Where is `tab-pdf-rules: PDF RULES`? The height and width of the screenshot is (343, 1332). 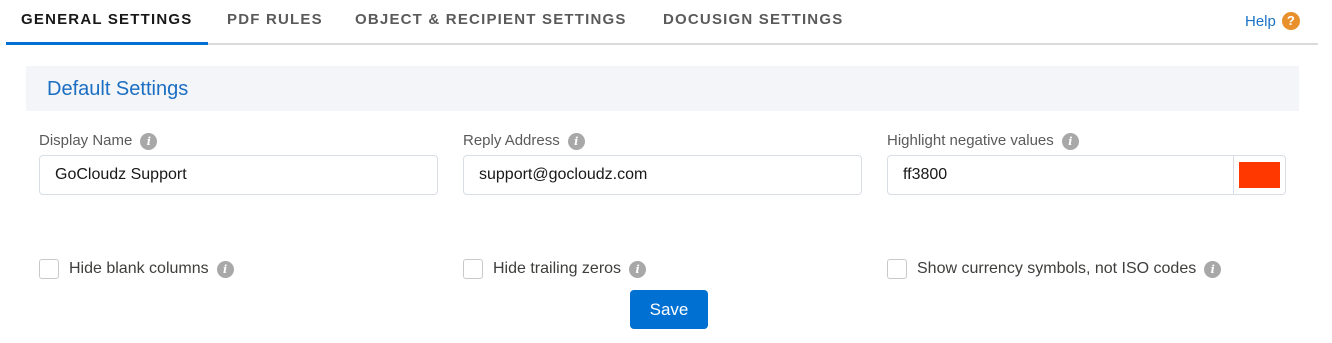
tab-pdf-rules: PDF RULES is located at coordinates (275, 19).